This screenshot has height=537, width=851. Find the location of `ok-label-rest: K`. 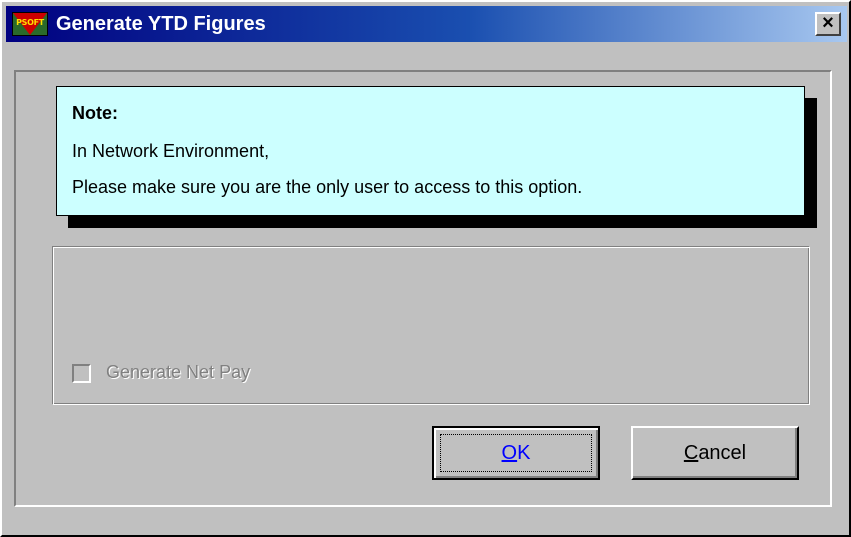

ok-label-rest: K is located at coordinates (524, 453).